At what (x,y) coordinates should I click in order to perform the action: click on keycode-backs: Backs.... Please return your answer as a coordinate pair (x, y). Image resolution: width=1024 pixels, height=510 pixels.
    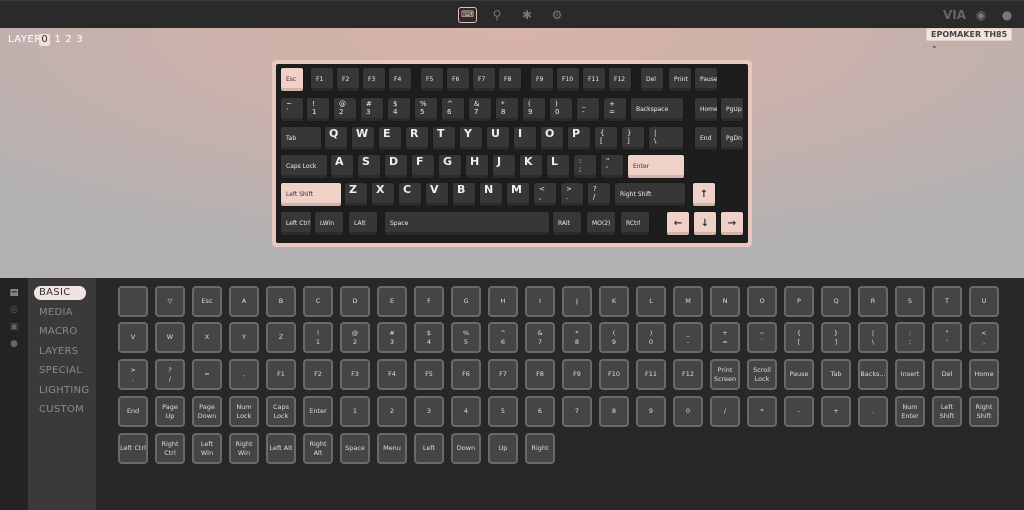
    Looking at the image, I should click on (873, 374).